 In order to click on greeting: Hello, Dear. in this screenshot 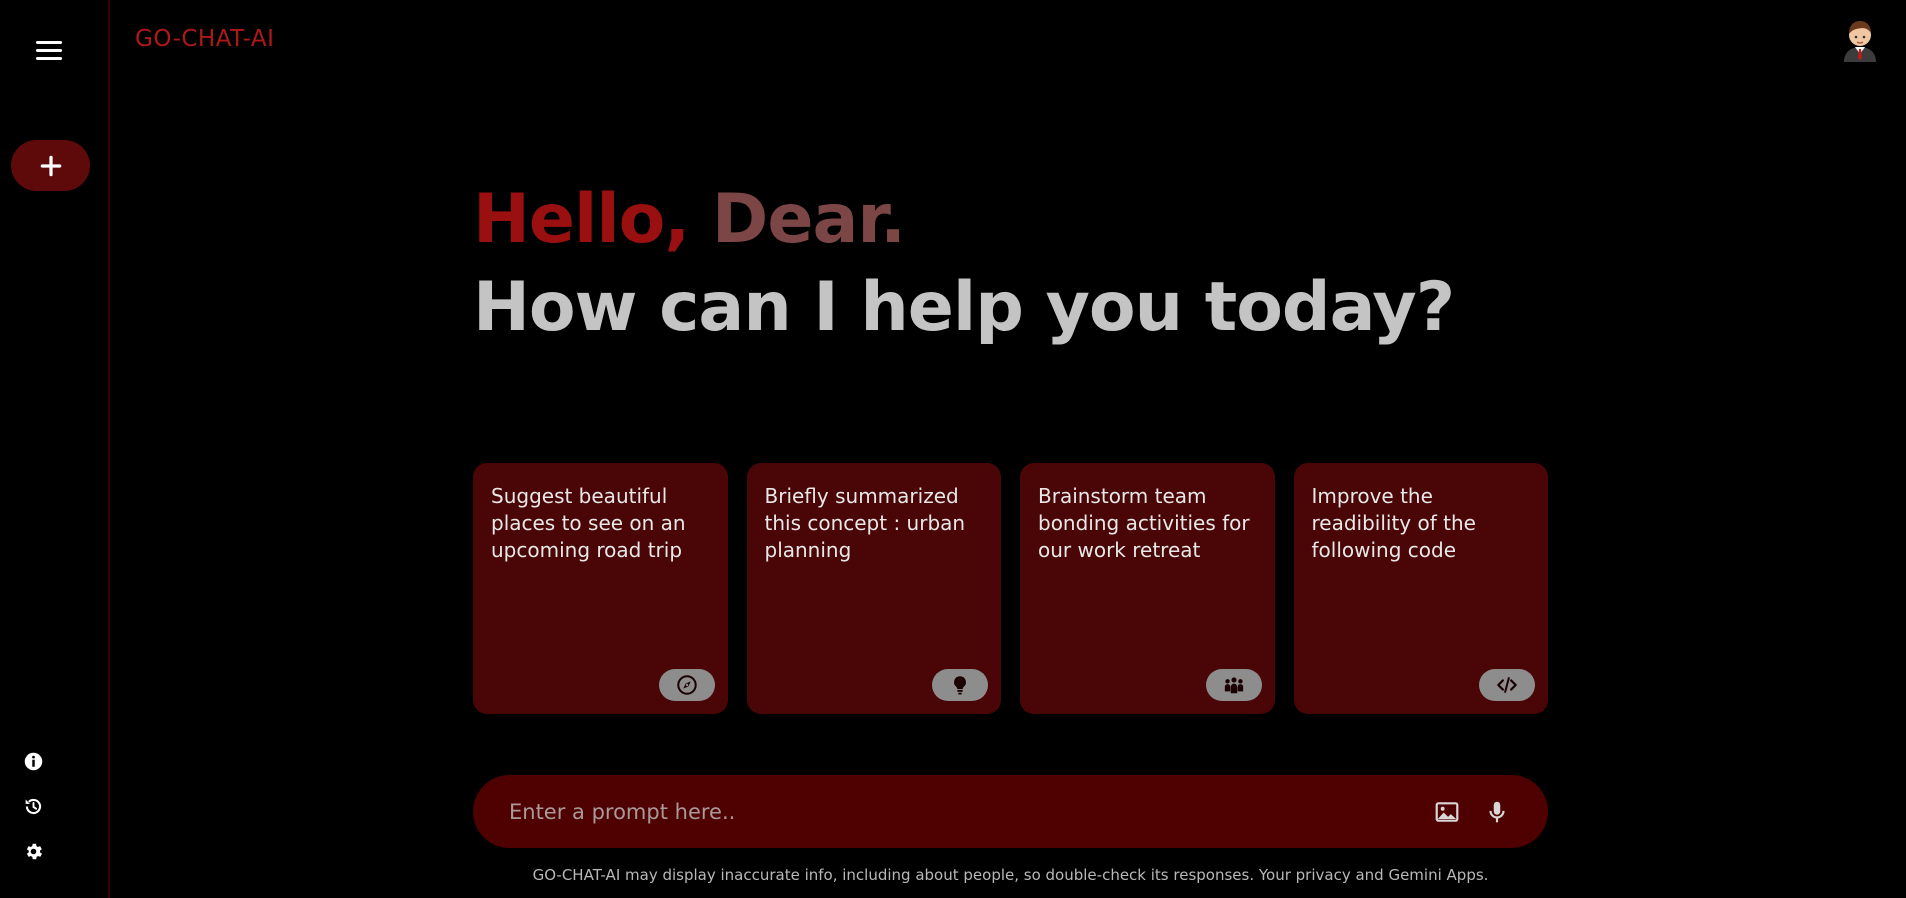, I will do `click(689, 220)`.